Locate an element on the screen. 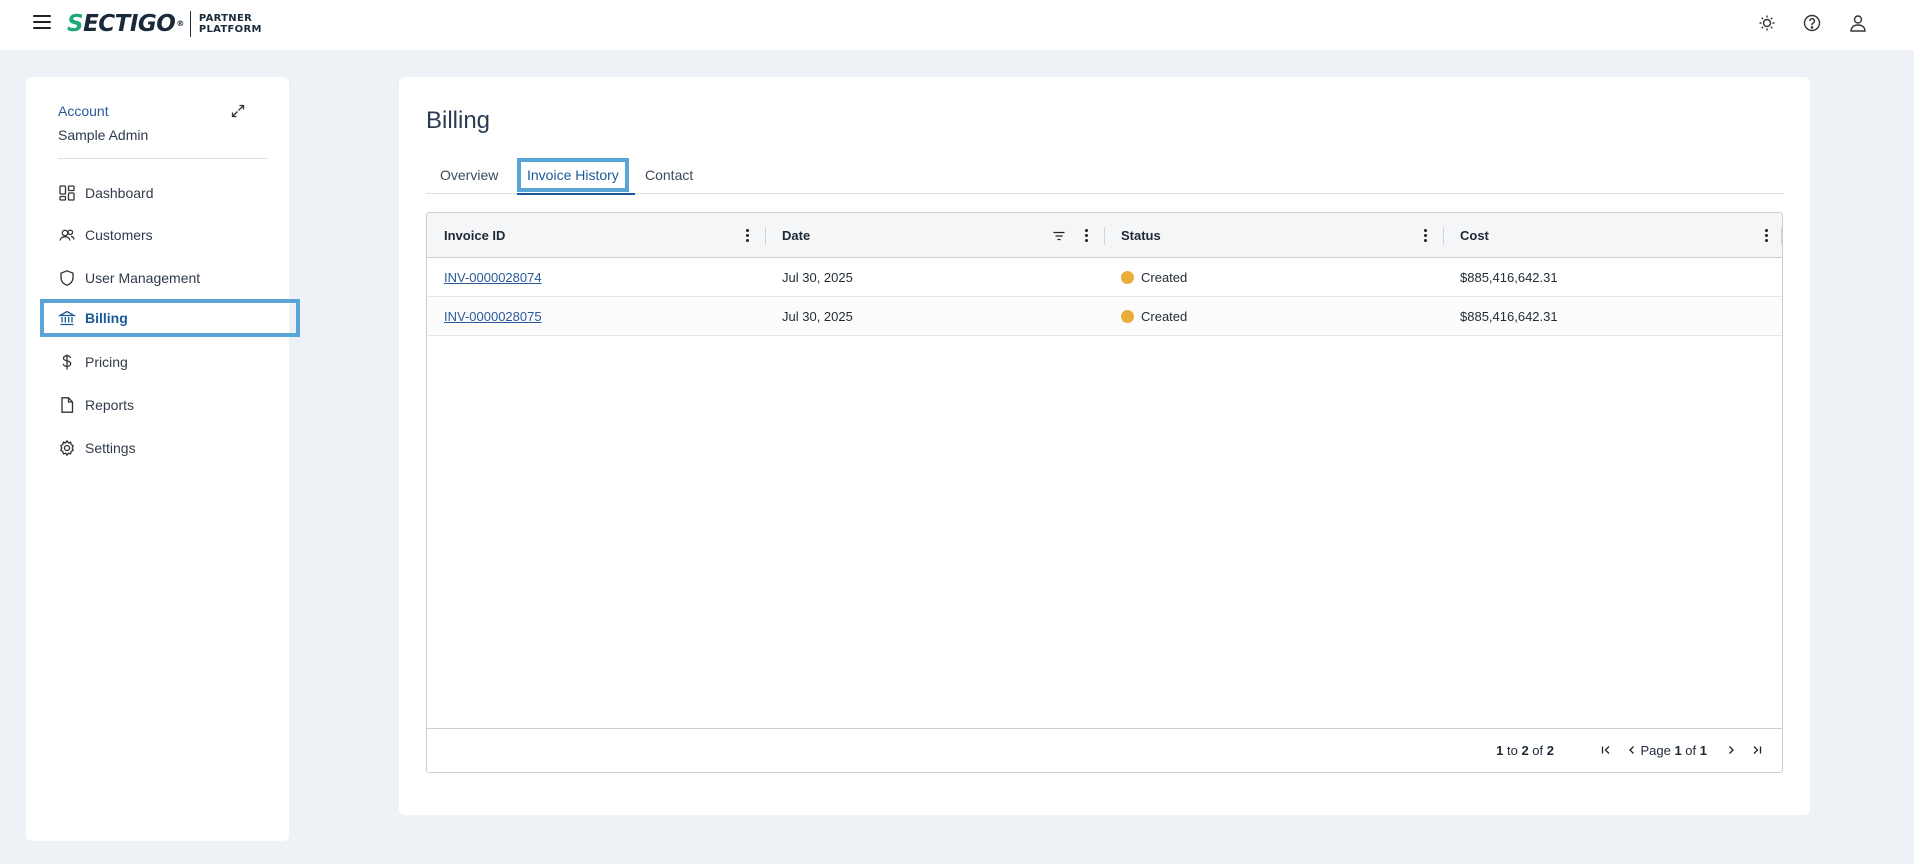 The height and width of the screenshot is (864, 1914). column-header-cost: Cost is located at coordinates (1474, 235).